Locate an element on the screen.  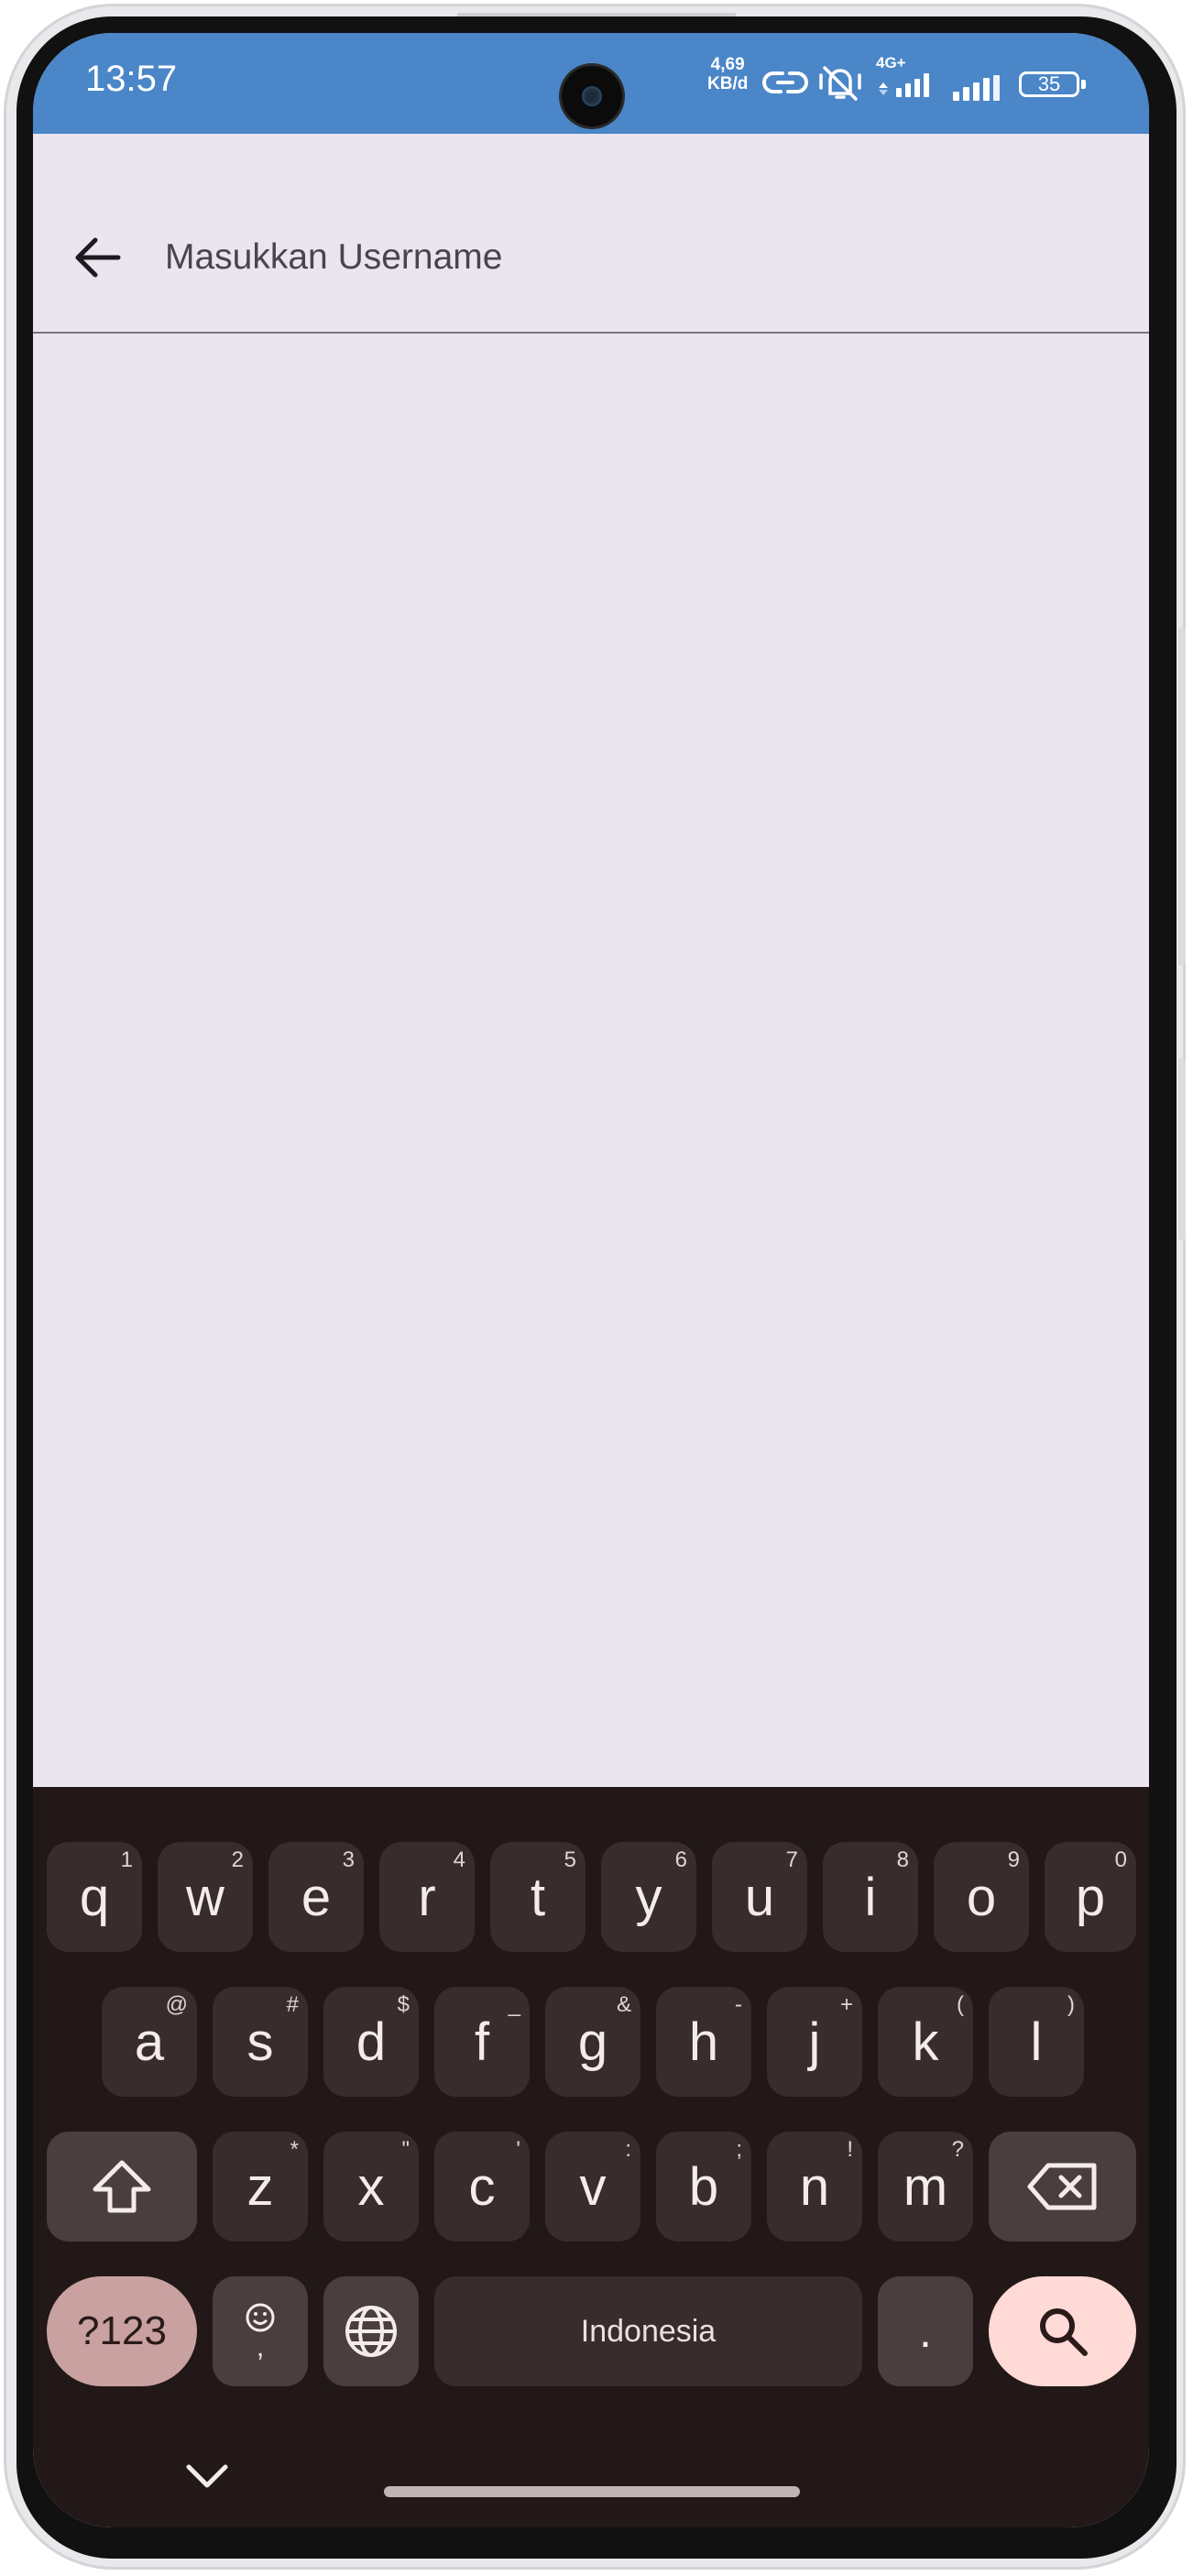
key-w: w2 is located at coordinates (206, 1897).